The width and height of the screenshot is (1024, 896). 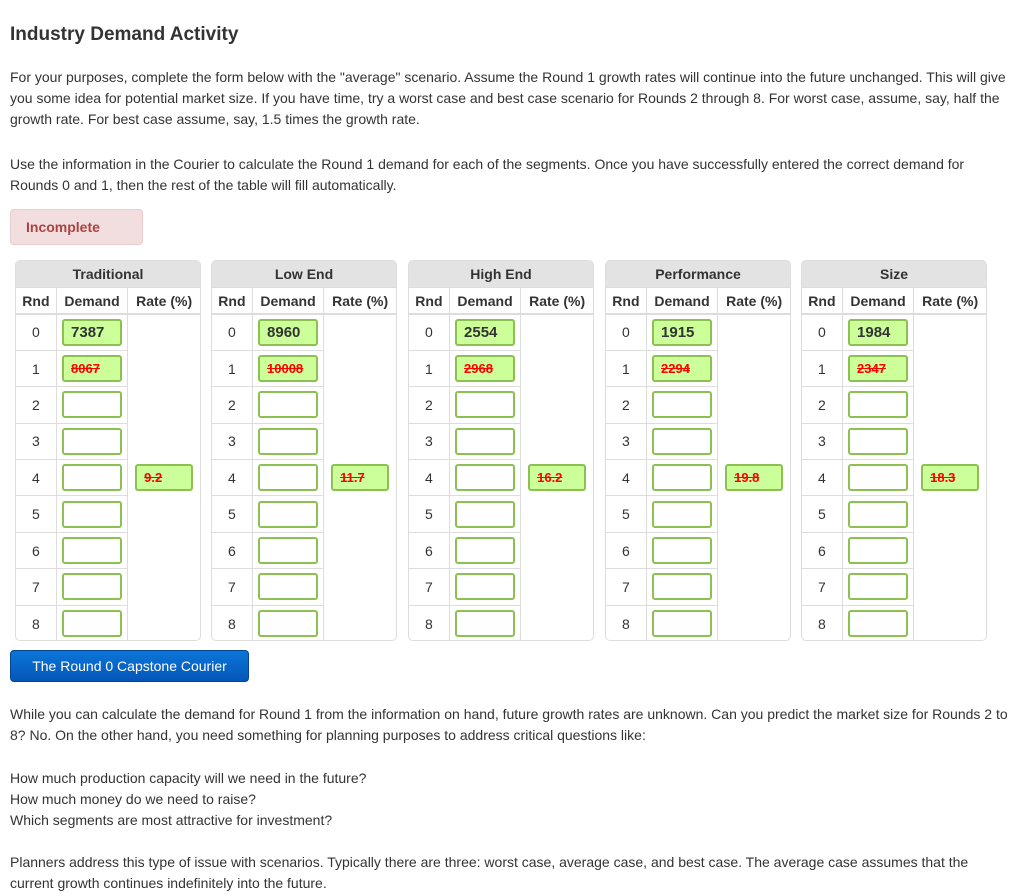 What do you see at coordinates (129, 666) in the screenshot?
I see `courier-button: The Round 0 Capstone Courier` at bounding box center [129, 666].